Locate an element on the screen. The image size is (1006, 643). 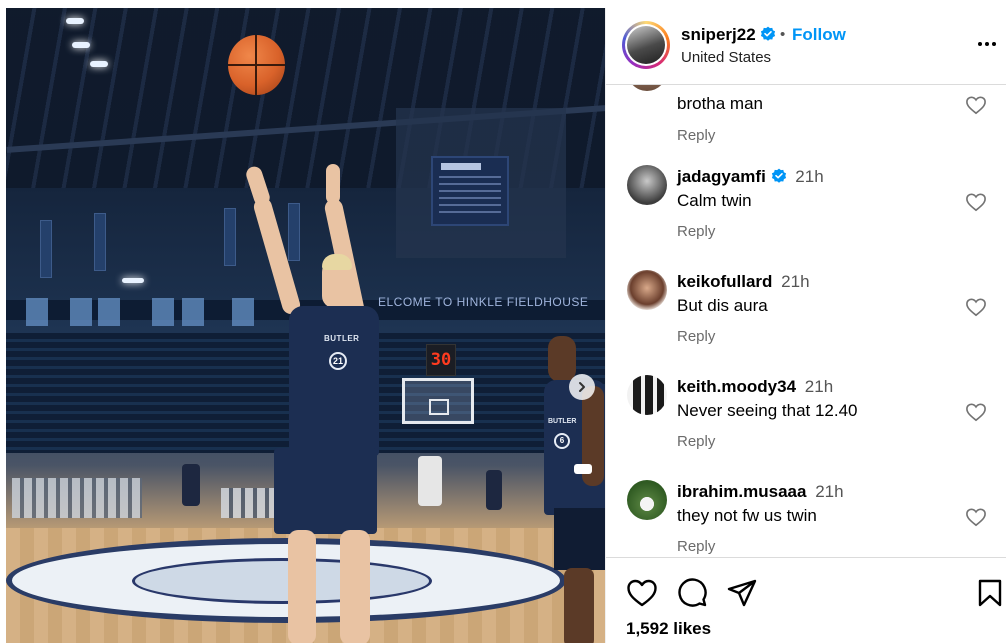
post-action-bar: 1,592 likes is located at coordinates (806, 600).